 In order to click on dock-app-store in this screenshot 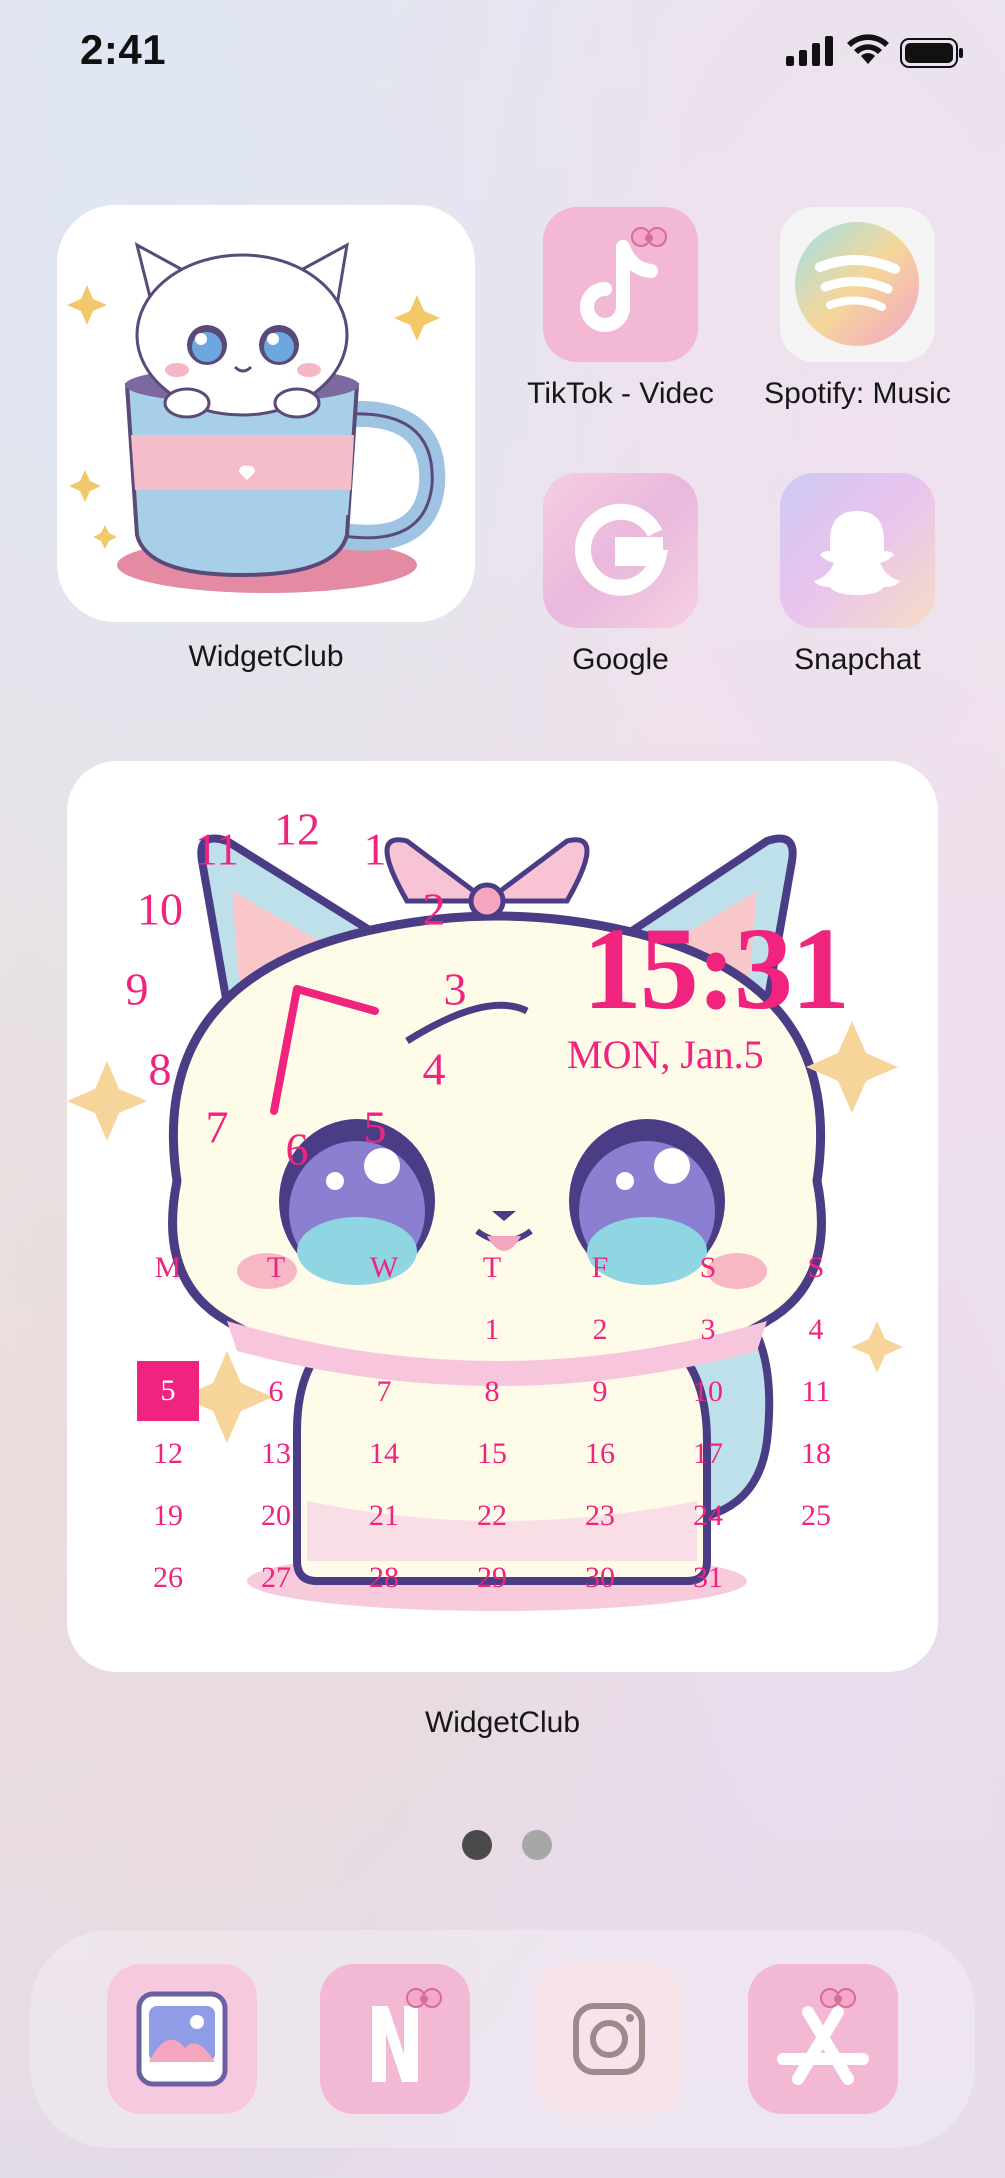, I will do `click(823, 2039)`.